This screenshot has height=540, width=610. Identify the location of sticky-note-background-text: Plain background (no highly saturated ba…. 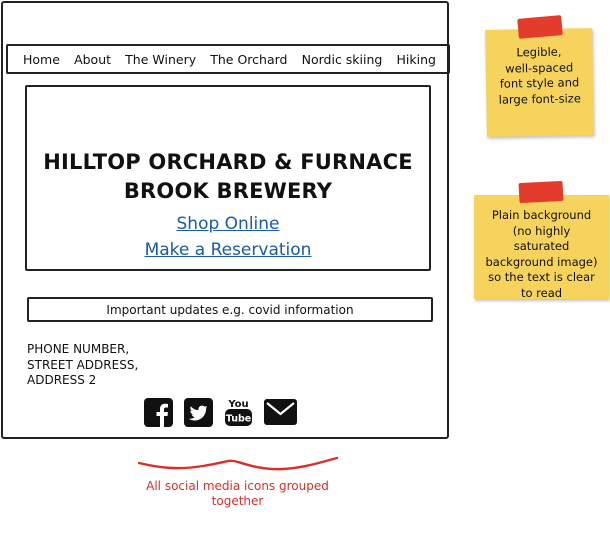
(541, 254).